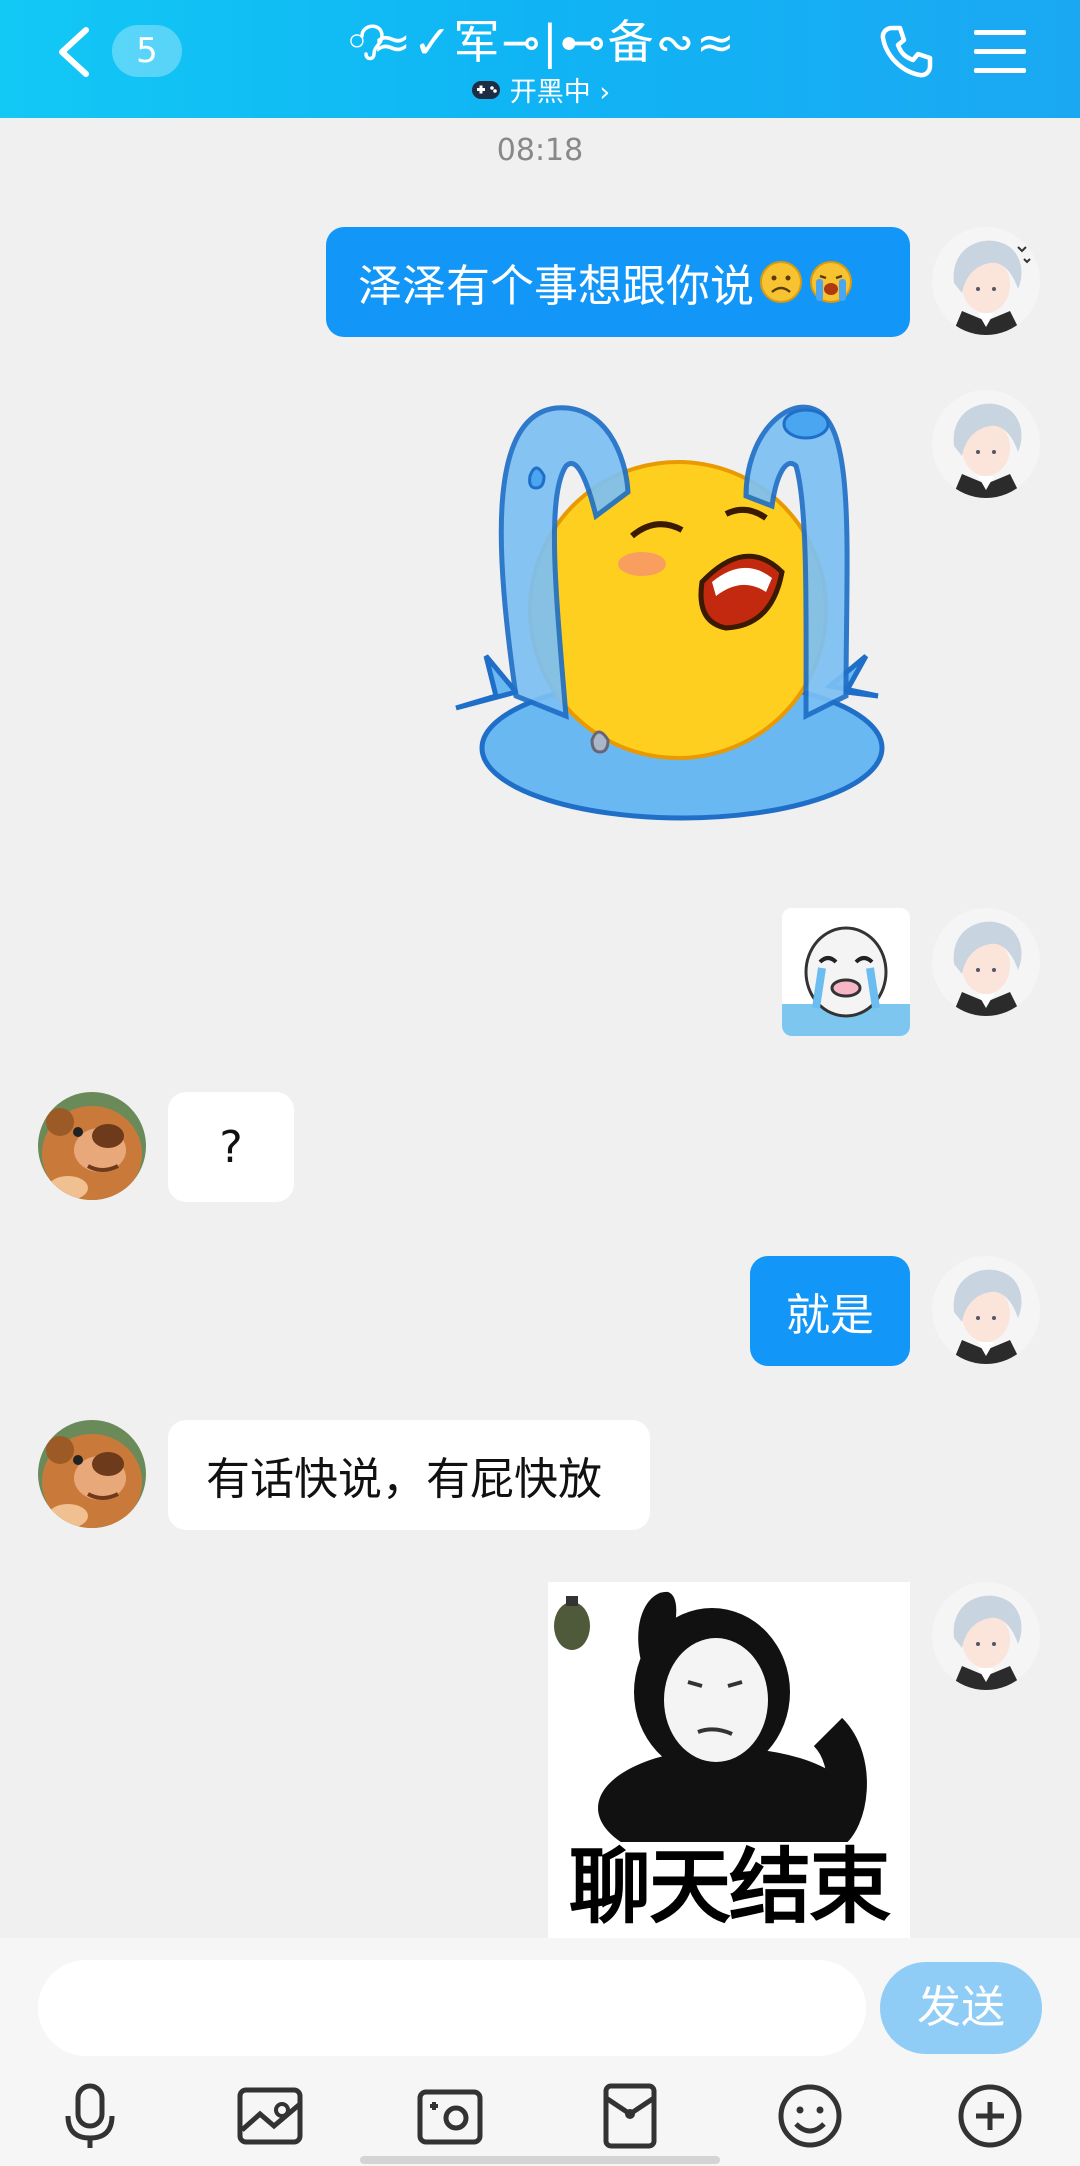 The image size is (1080, 2166). What do you see at coordinates (372, 42) in the screenshot?
I see `ear-icon` at bounding box center [372, 42].